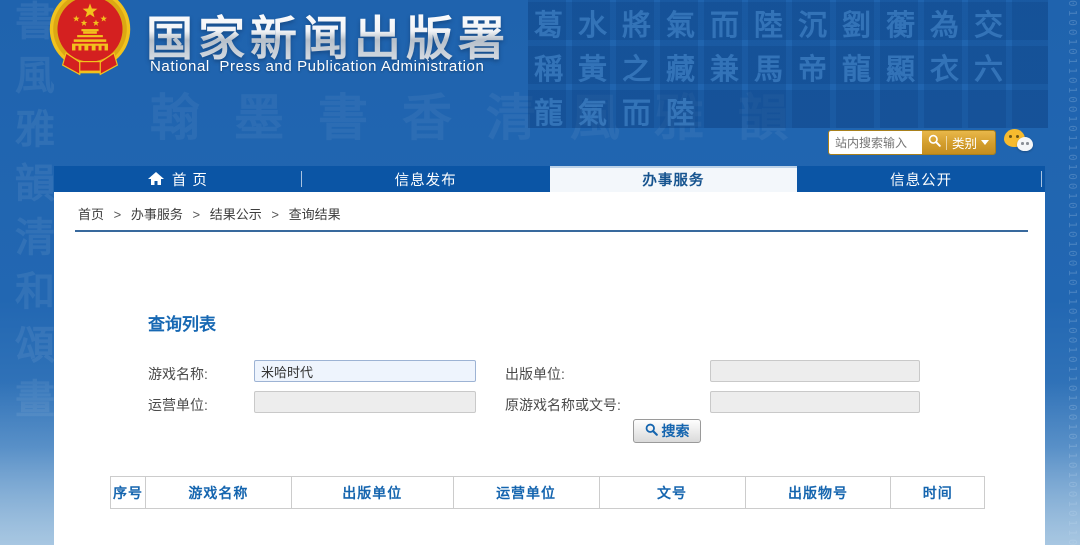 The height and width of the screenshot is (545, 1080). Describe the element at coordinates (563, 405) in the screenshot. I see `original-name-or-docnum-label: 原游戏名称或文号:` at that location.